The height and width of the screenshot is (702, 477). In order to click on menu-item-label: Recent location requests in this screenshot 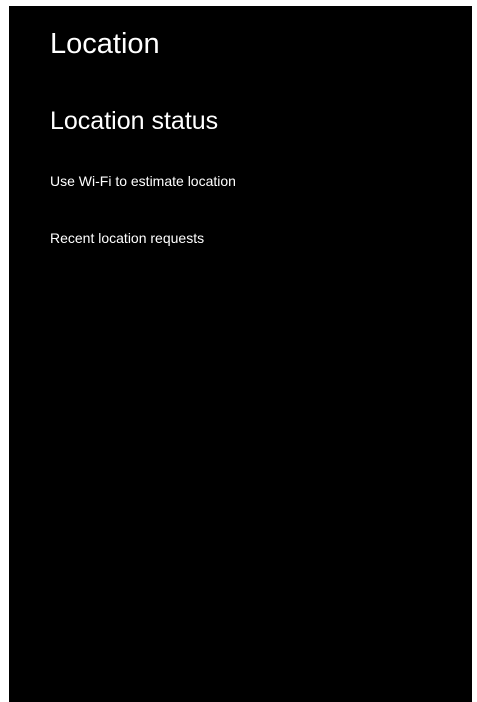, I will do `click(127, 238)`.